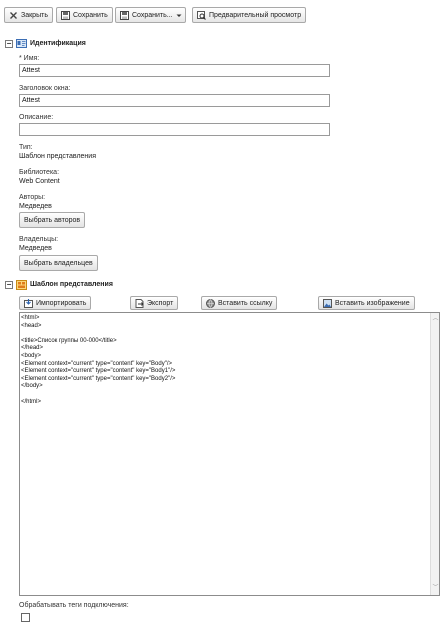 The width and height of the screenshot is (446, 626). I want to click on link-icon, so click(210, 303).